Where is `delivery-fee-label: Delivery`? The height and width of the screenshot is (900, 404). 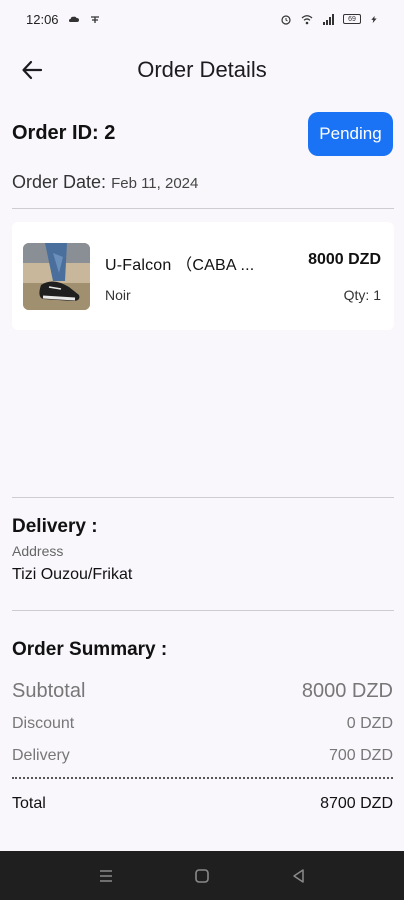 delivery-fee-label: Delivery is located at coordinates (41, 755).